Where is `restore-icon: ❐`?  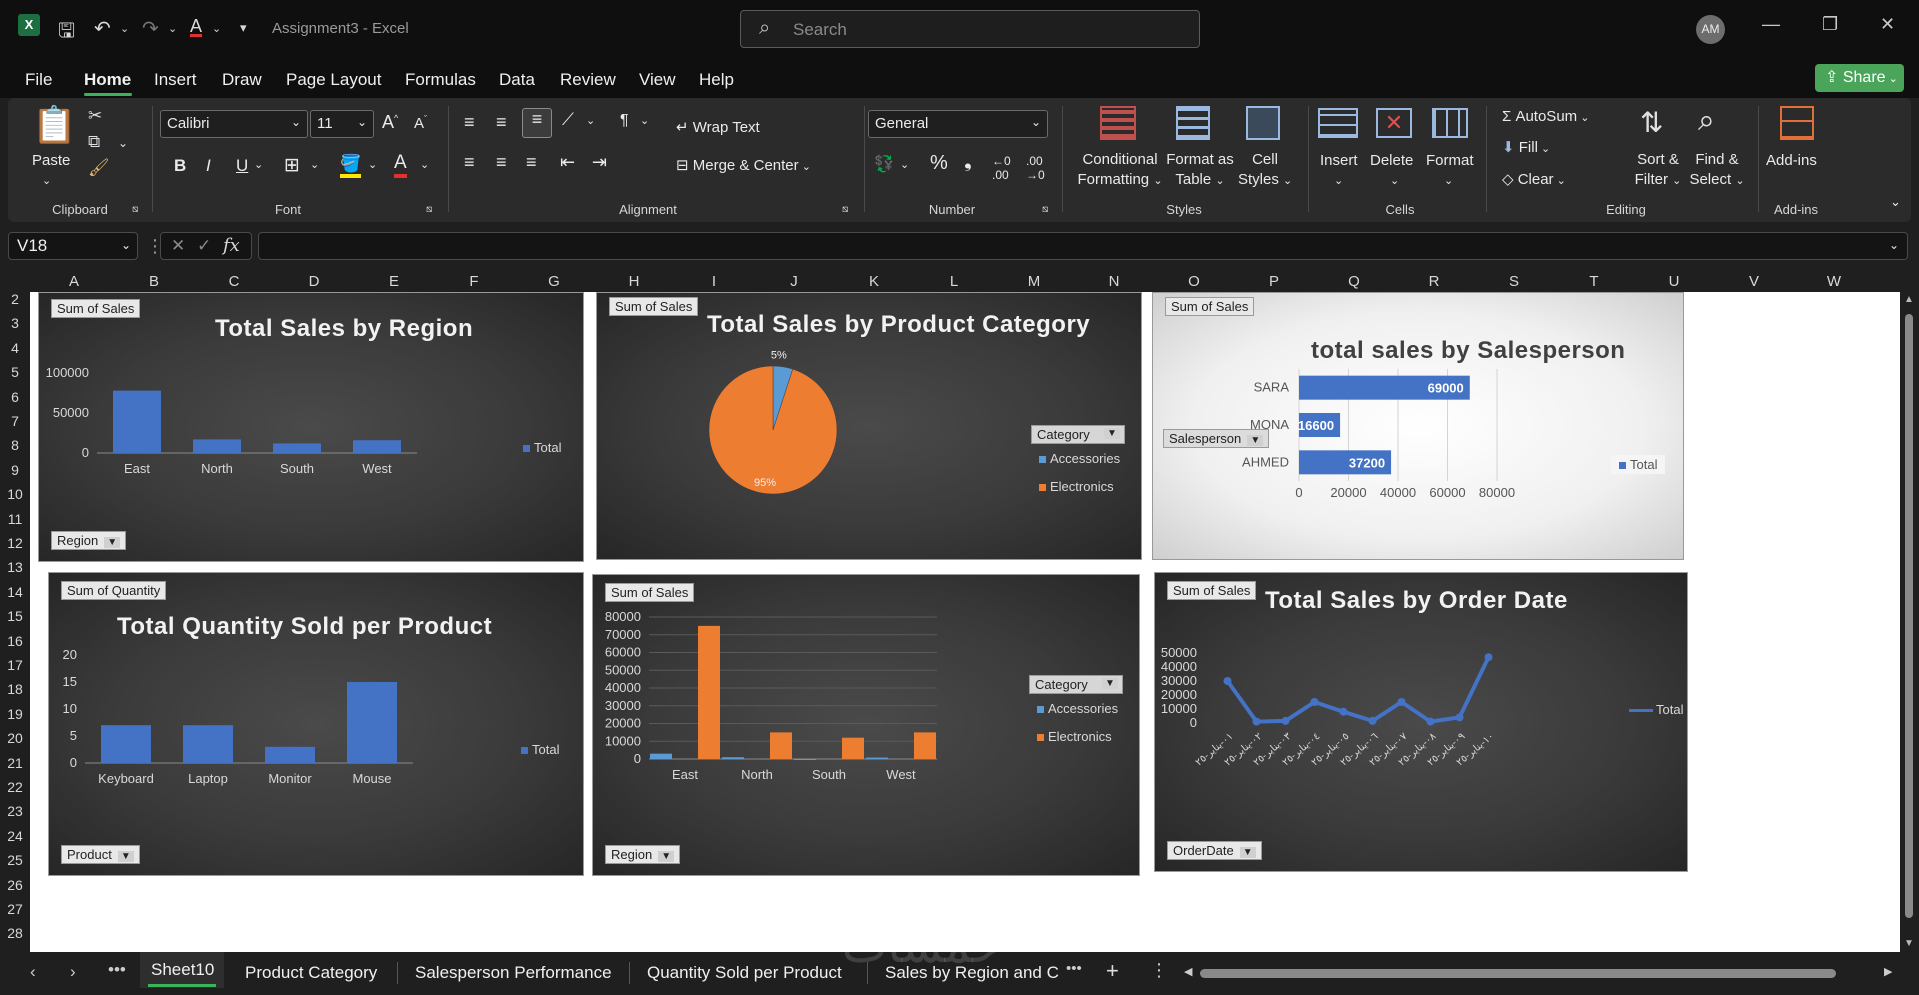 restore-icon: ❐ is located at coordinates (1830, 24).